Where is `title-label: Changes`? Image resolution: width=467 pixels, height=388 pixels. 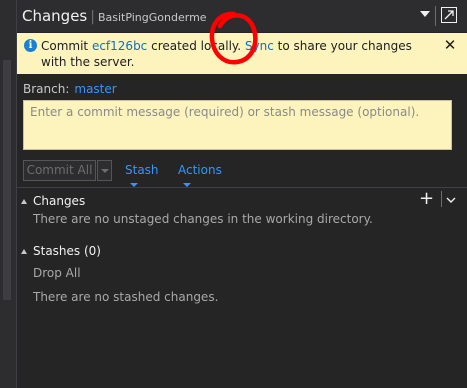 title-label: Changes is located at coordinates (55, 16).